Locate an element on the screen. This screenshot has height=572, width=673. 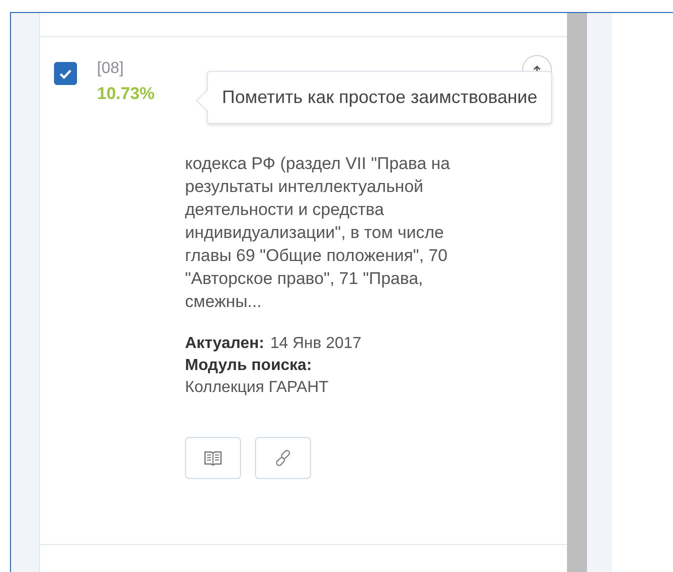
book-icon is located at coordinates (213, 458).